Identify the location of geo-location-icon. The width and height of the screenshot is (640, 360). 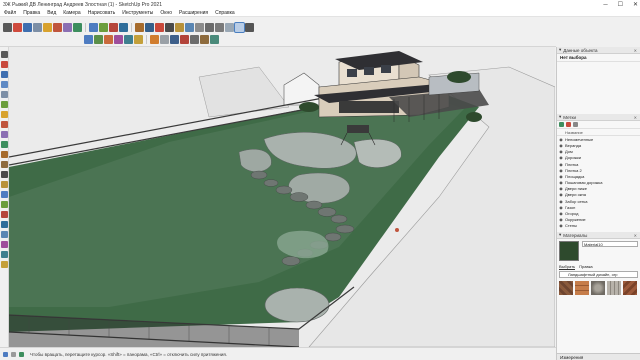
(5, 354).